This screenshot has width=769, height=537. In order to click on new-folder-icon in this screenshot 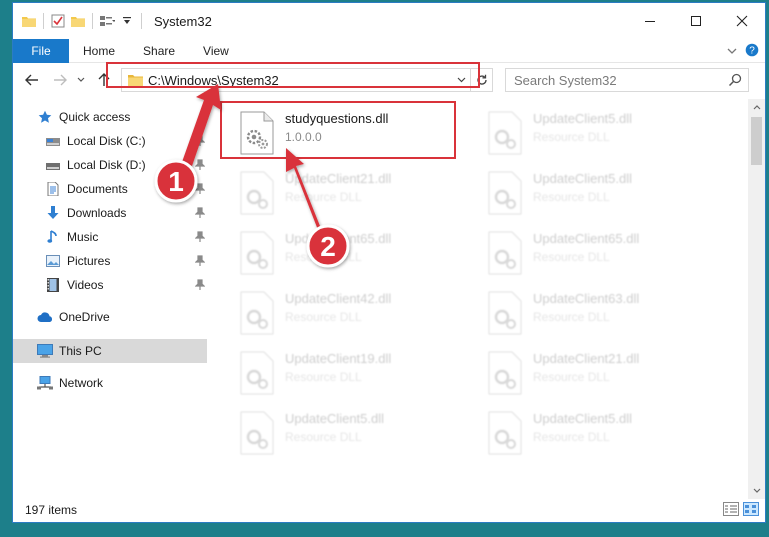, I will do `click(78, 21)`.